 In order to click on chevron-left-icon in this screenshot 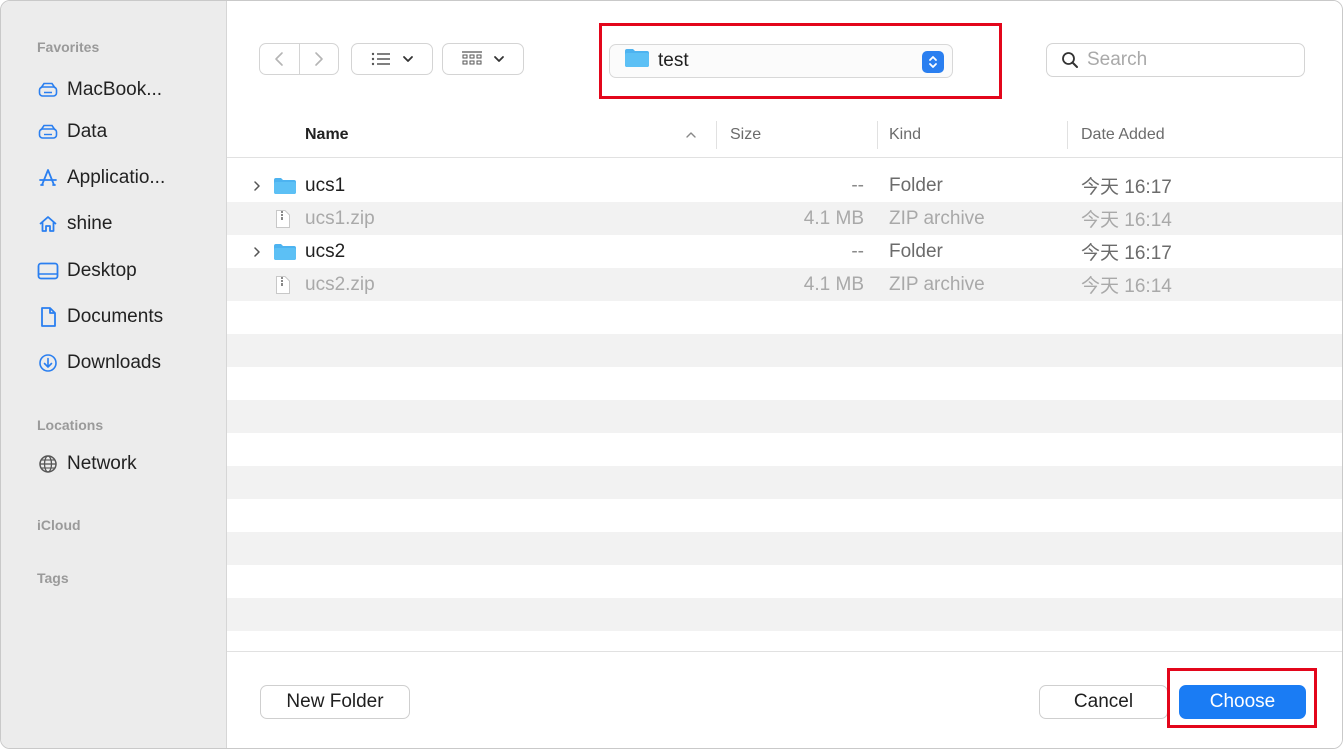, I will do `click(279, 59)`.